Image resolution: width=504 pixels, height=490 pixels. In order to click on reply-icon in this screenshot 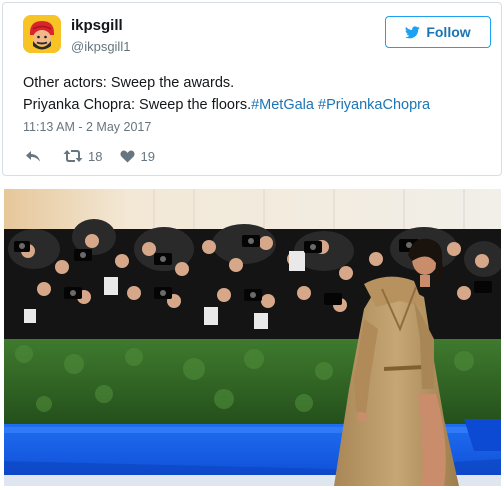, I will do `click(33, 155)`.